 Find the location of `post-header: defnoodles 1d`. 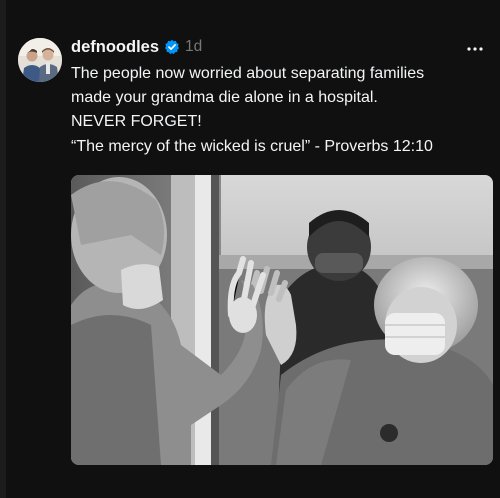

post-header: defnoodles 1d is located at coordinates (136, 47).